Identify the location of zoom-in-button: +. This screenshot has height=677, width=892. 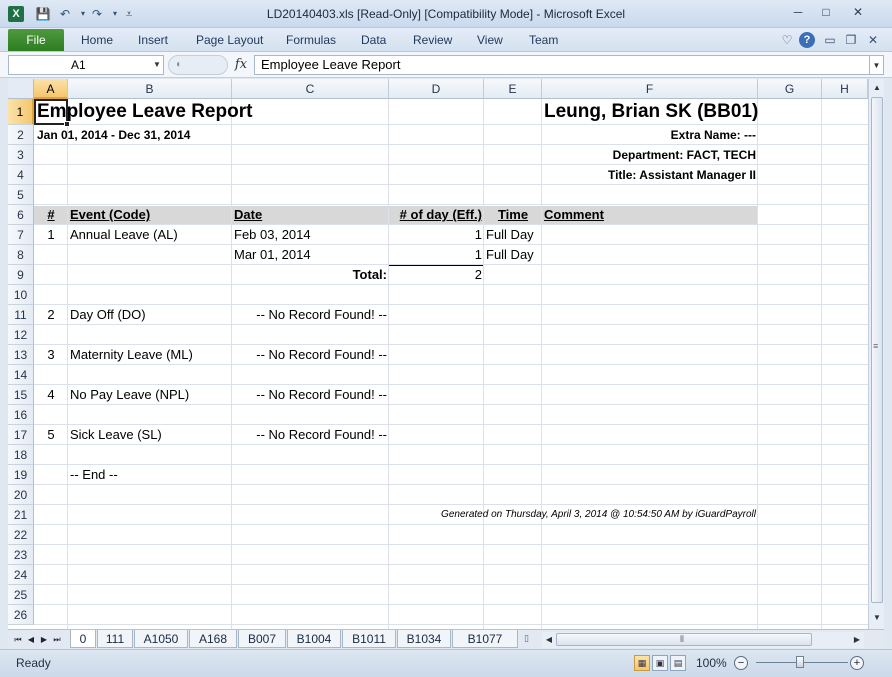
(857, 663).